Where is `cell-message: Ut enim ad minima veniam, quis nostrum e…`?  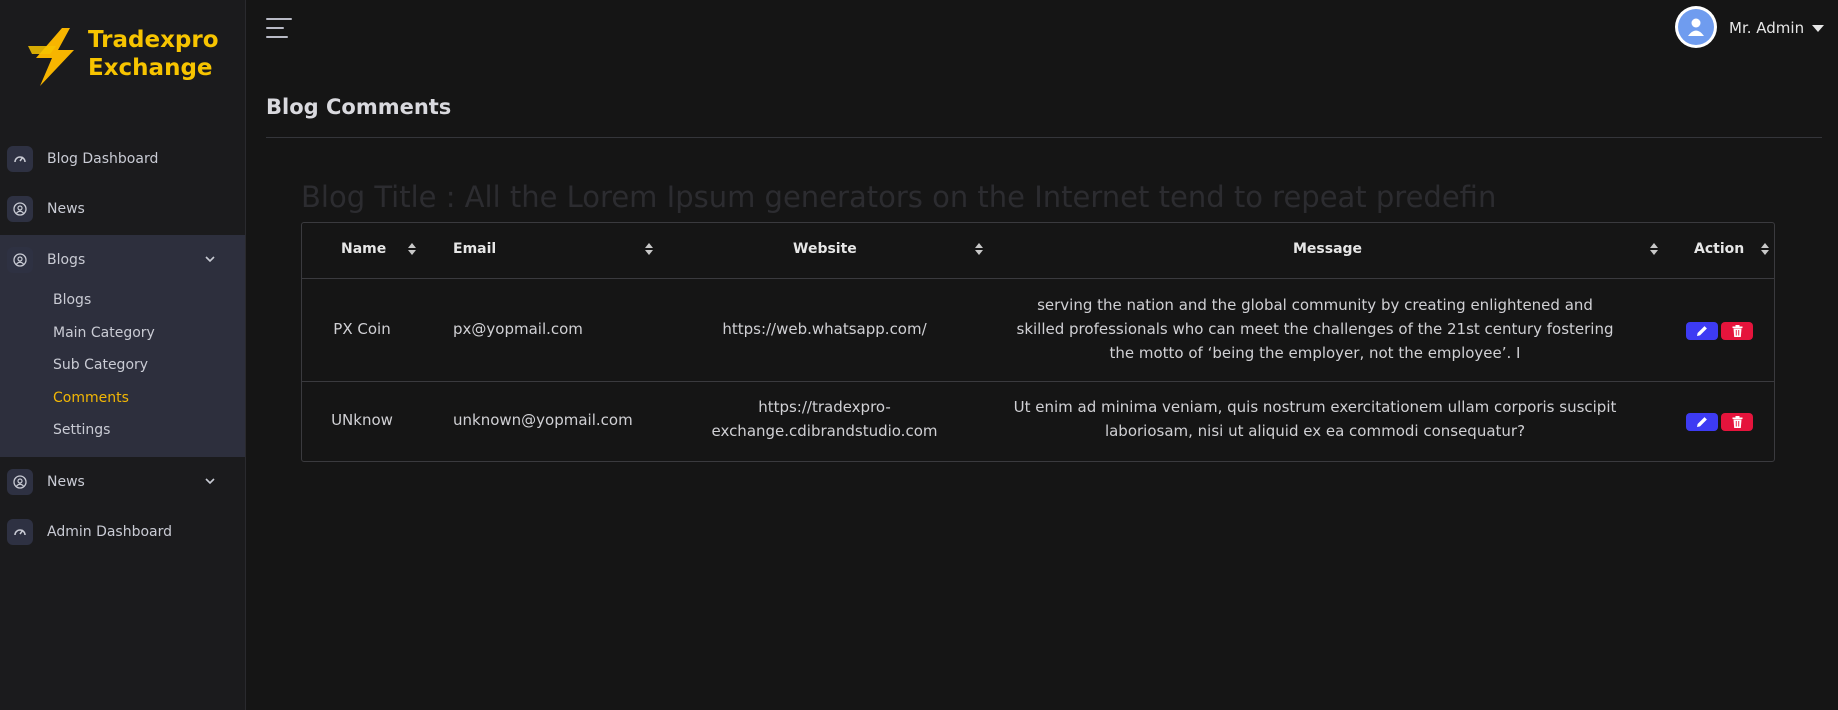 cell-message: Ut enim ad minima veniam, quis nostrum e… is located at coordinates (1315, 419).